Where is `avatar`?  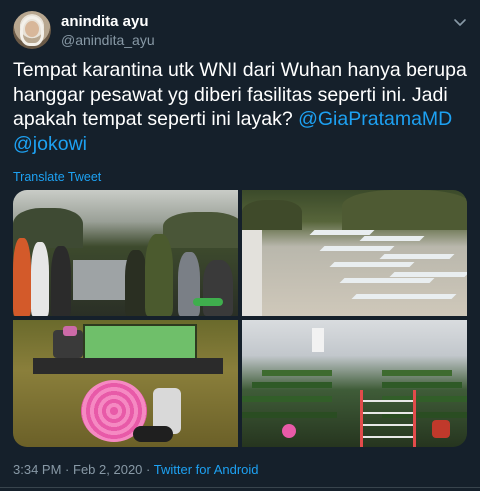
avatar is located at coordinates (32, 30).